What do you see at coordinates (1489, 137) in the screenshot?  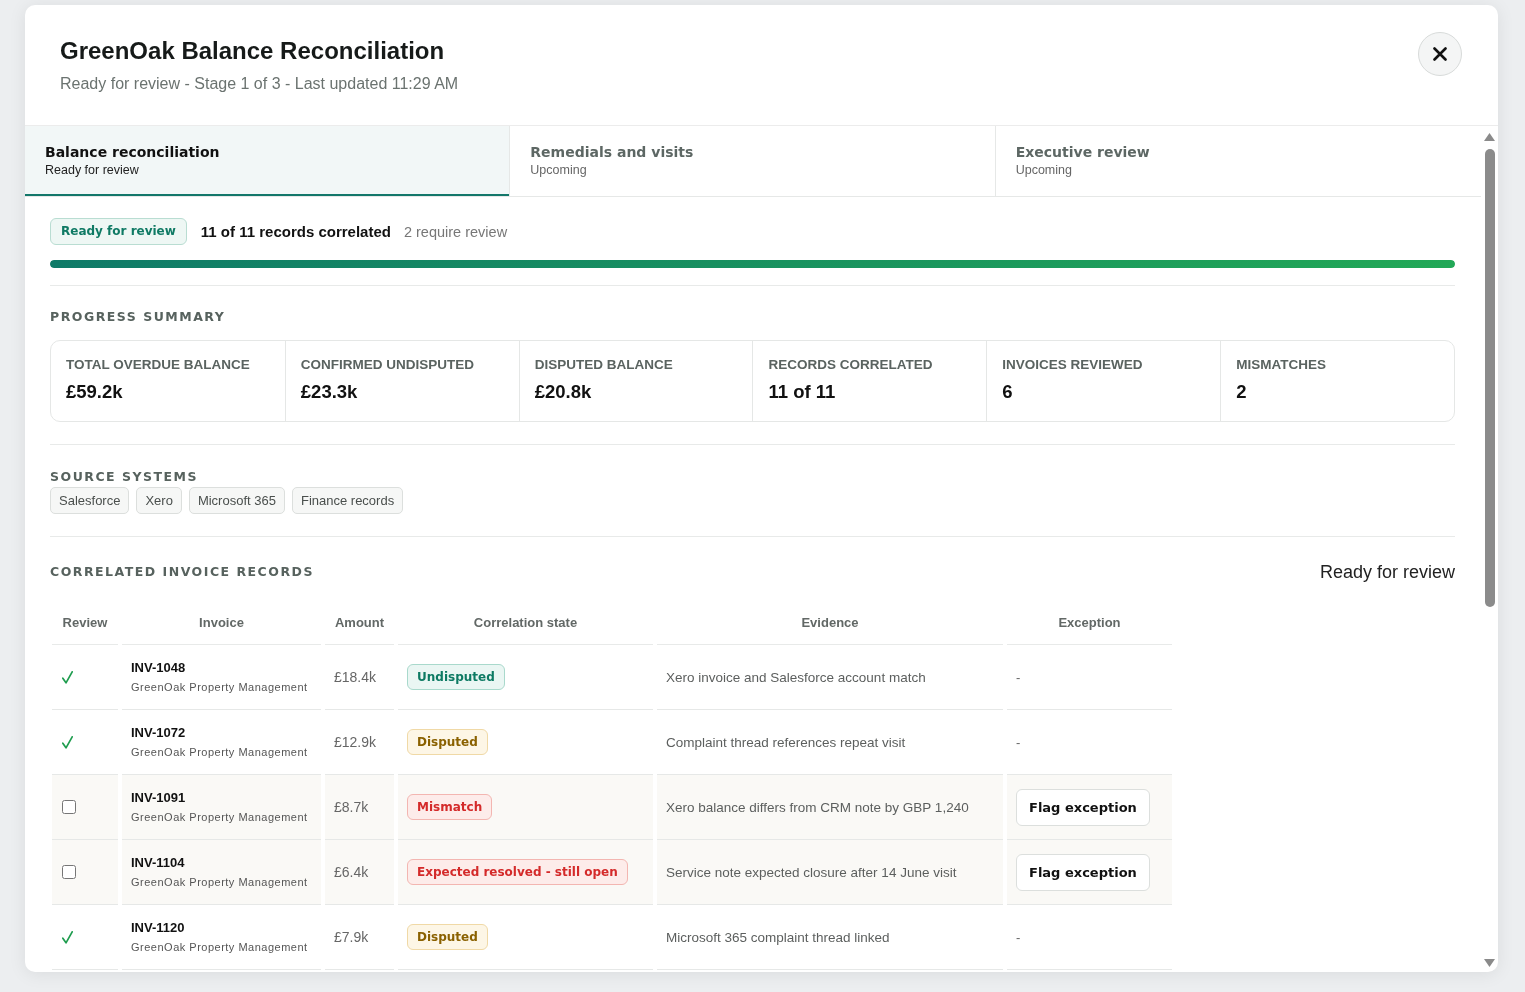 I see `scroll-up-icon` at bounding box center [1489, 137].